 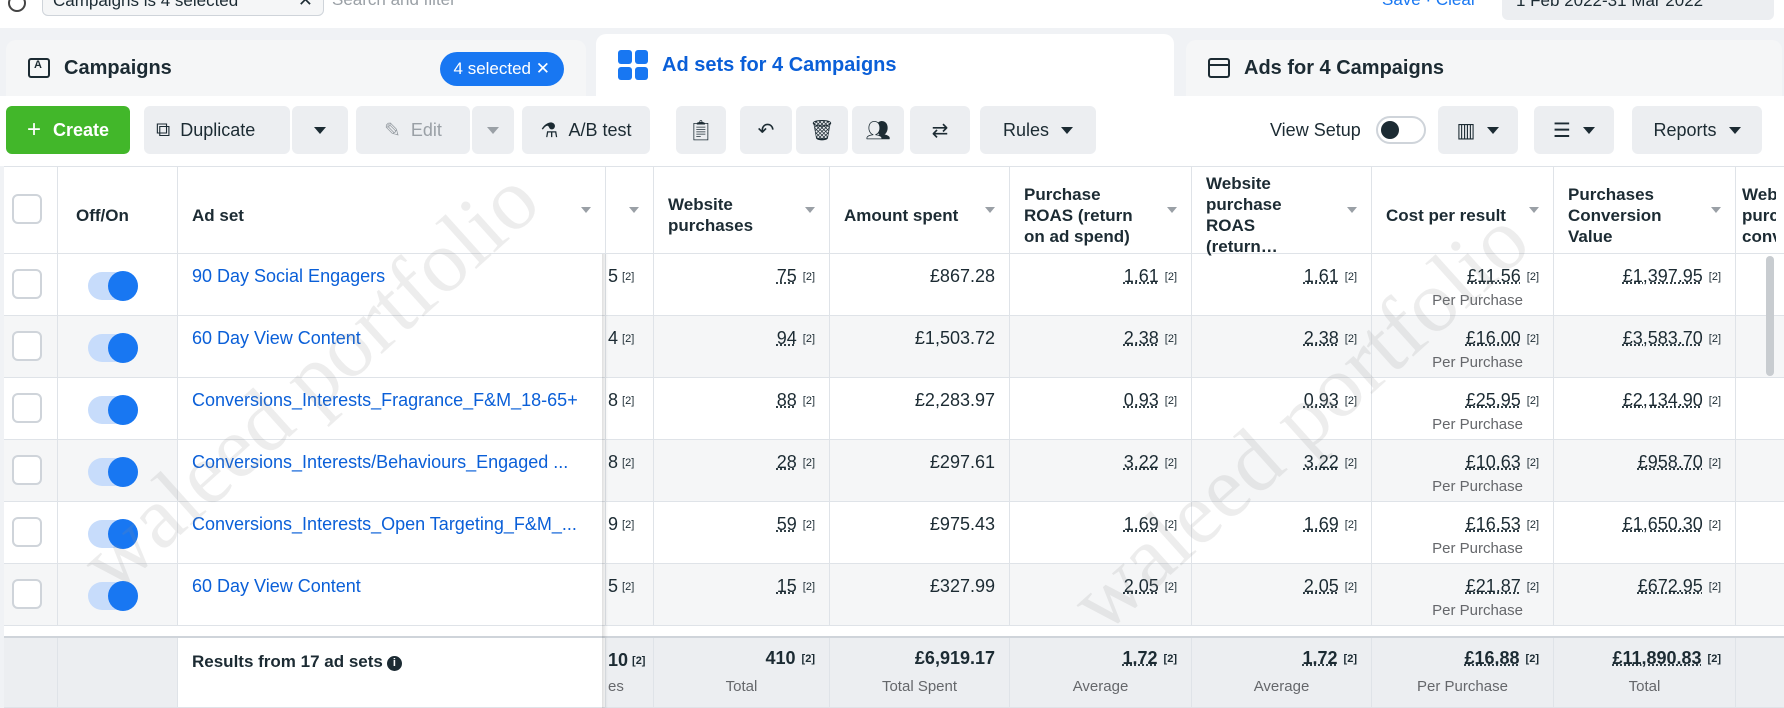 What do you see at coordinates (1321, 462) in the screenshot?
I see `row-web-roas-value: 3.22` at bounding box center [1321, 462].